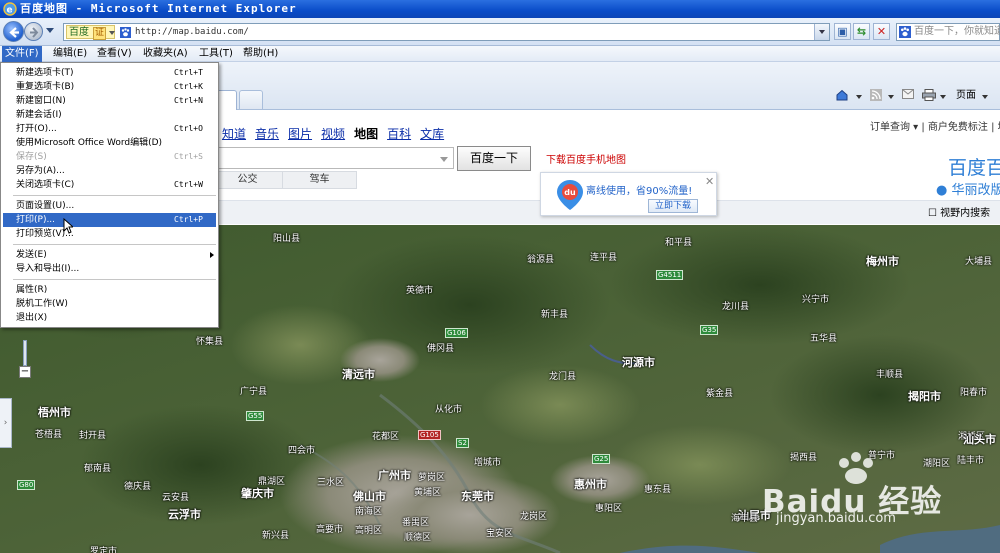 The height and width of the screenshot is (553, 1000). Describe the element at coordinates (109, 87) in the screenshot. I see `menu-item-duplicate-tab: 重复选项卡(B) Ctrl+K` at that location.